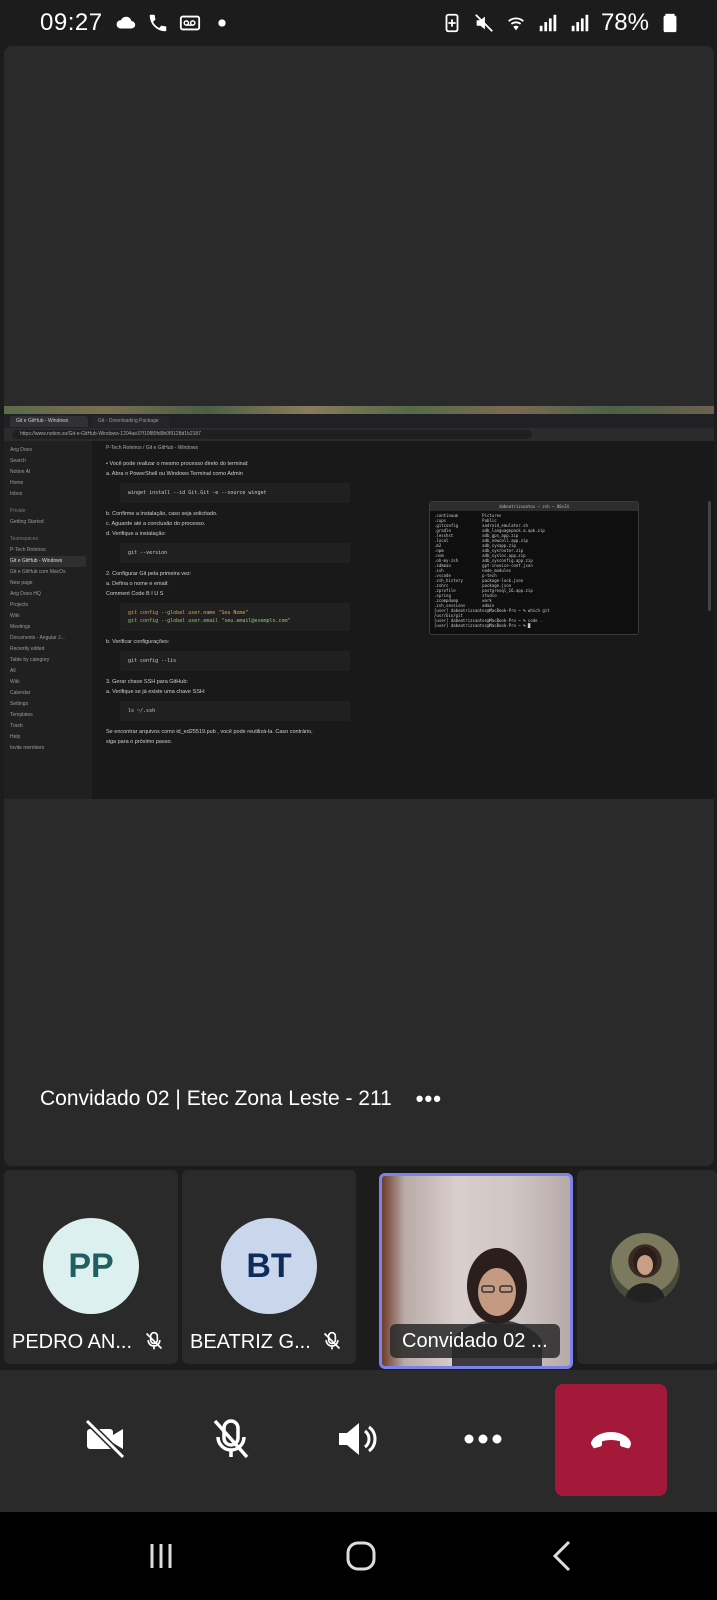 This screenshot has height=1600, width=717. What do you see at coordinates (48, 450) in the screenshot?
I see `workspace-name: Ang Does` at bounding box center [48, 450].